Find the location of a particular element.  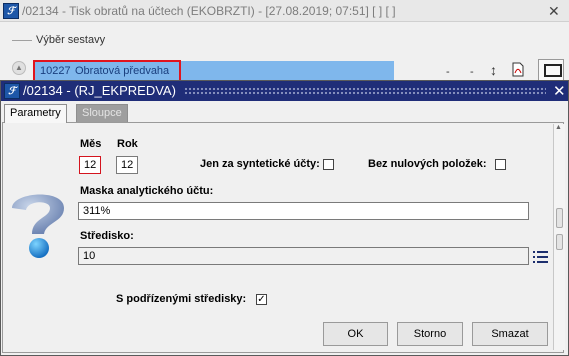

dialog-logo-icon: ℱ is located at coordinates (12, 91).